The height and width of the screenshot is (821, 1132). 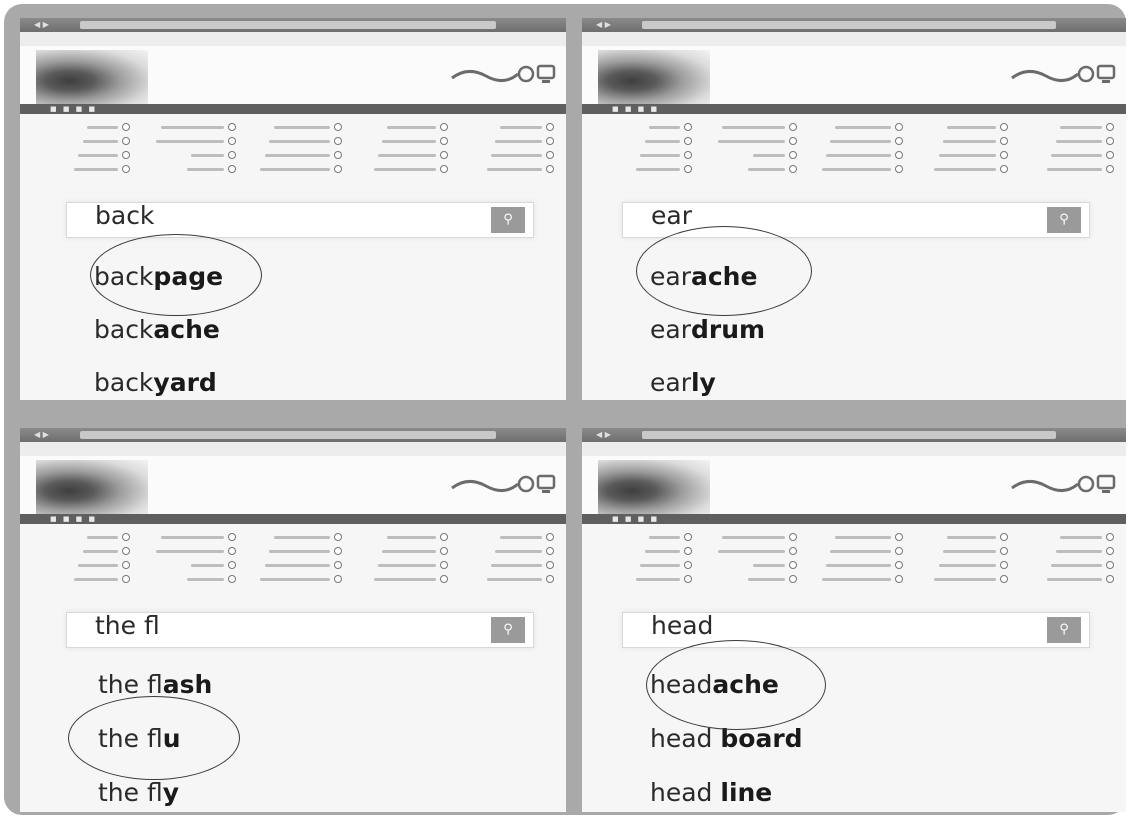 What do you see at coordinates (124, 215) in the screenshot?
I see `search-input: back` at bounding box center [124, 215].